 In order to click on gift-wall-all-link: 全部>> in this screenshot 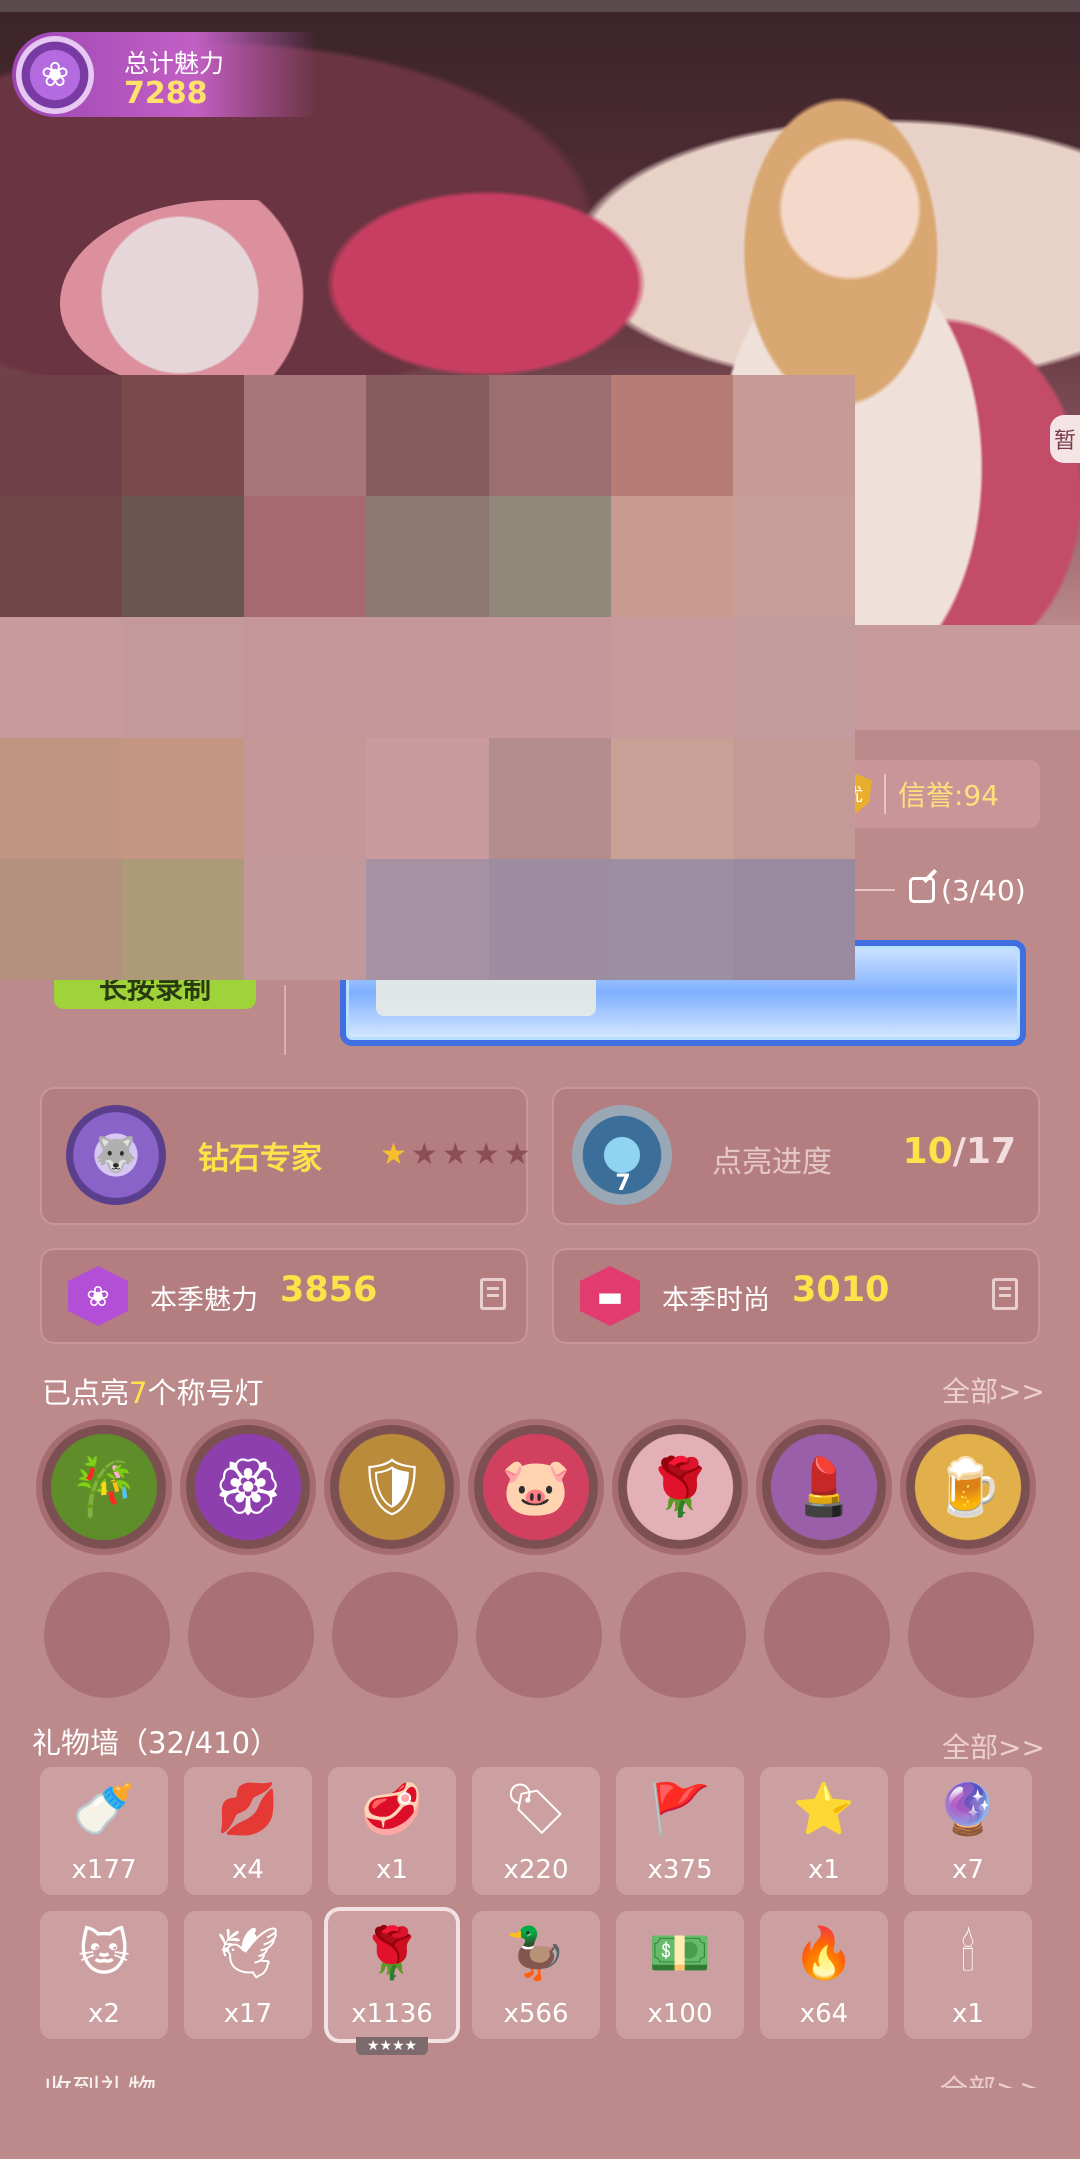, I will do `click(993, 1746)`.